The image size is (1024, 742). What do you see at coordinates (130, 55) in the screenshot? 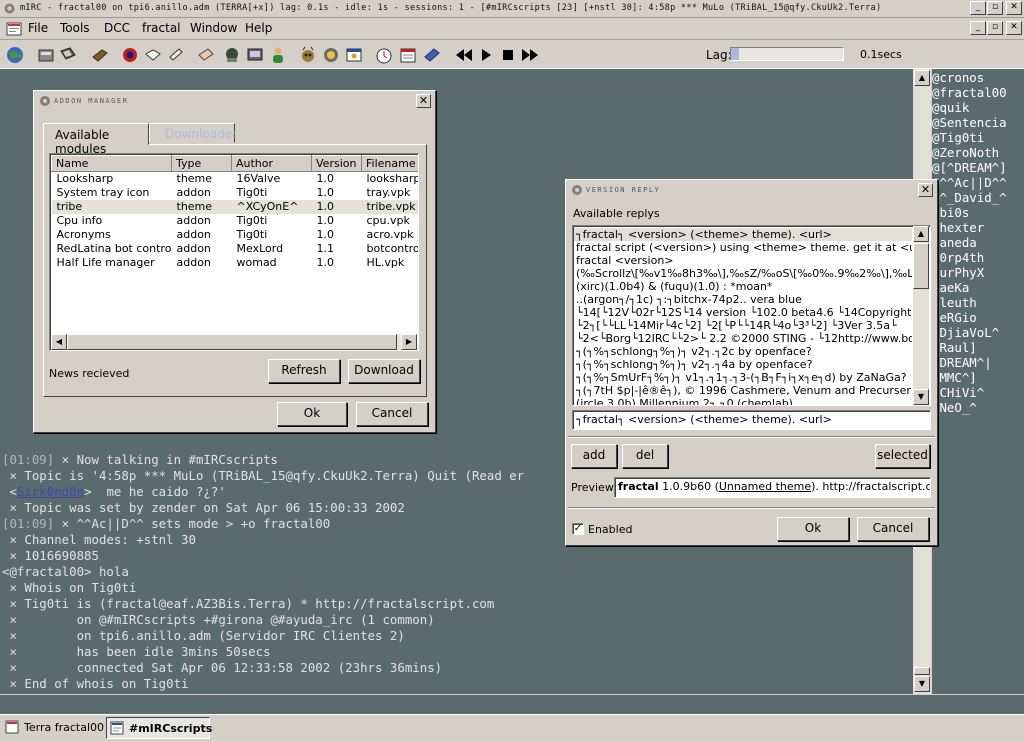
I see `notify-icon` at bounding box center [130, 55].